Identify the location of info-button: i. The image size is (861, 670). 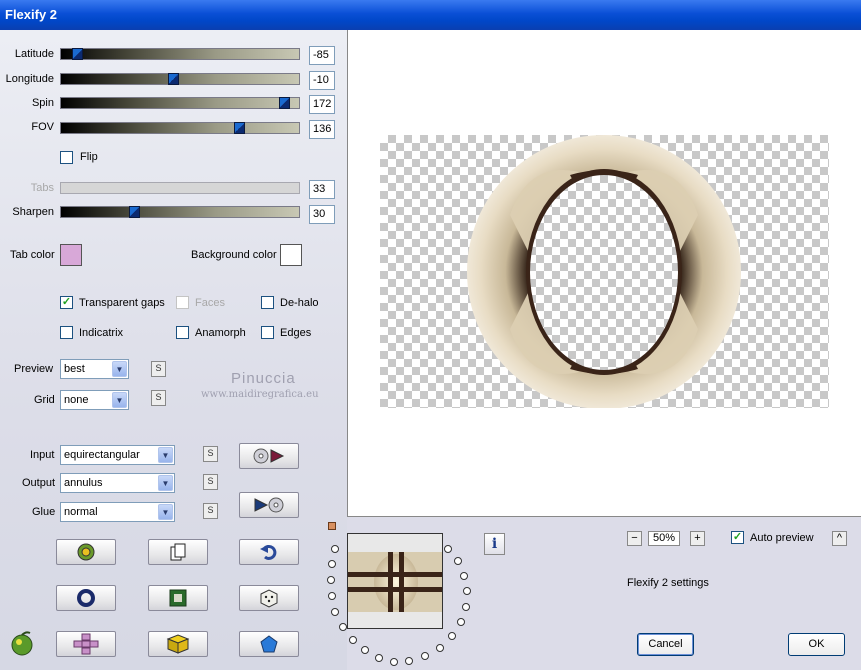
(494, 544).